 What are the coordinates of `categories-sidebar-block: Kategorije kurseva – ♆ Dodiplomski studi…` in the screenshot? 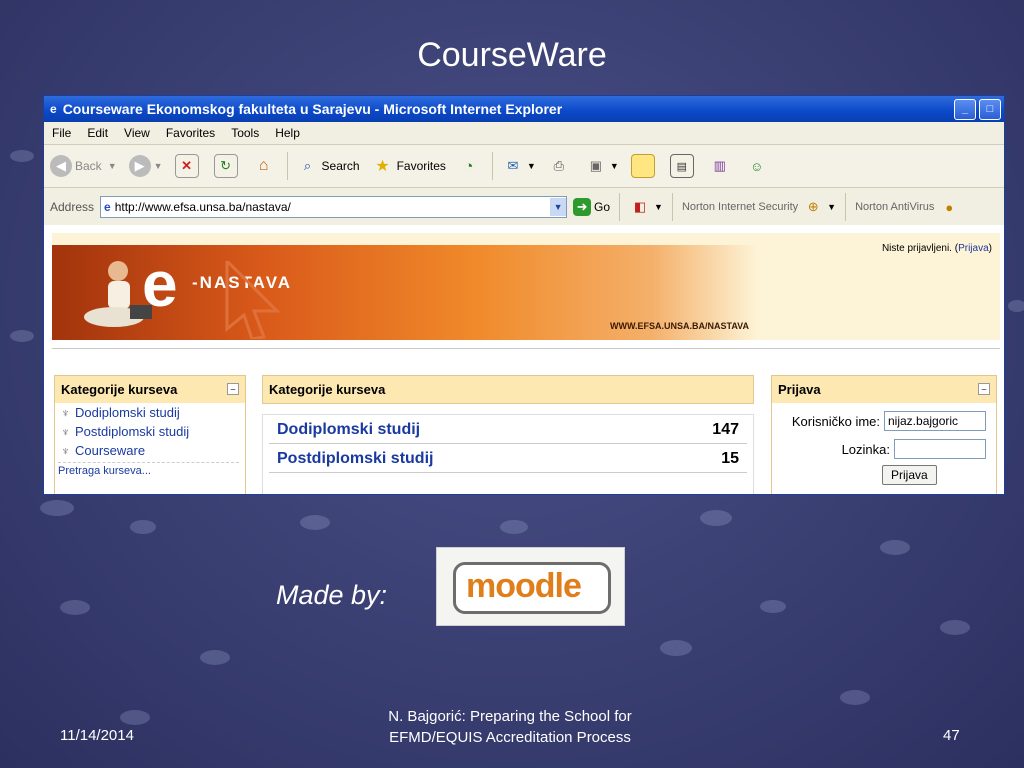 It's located at (150, 434).